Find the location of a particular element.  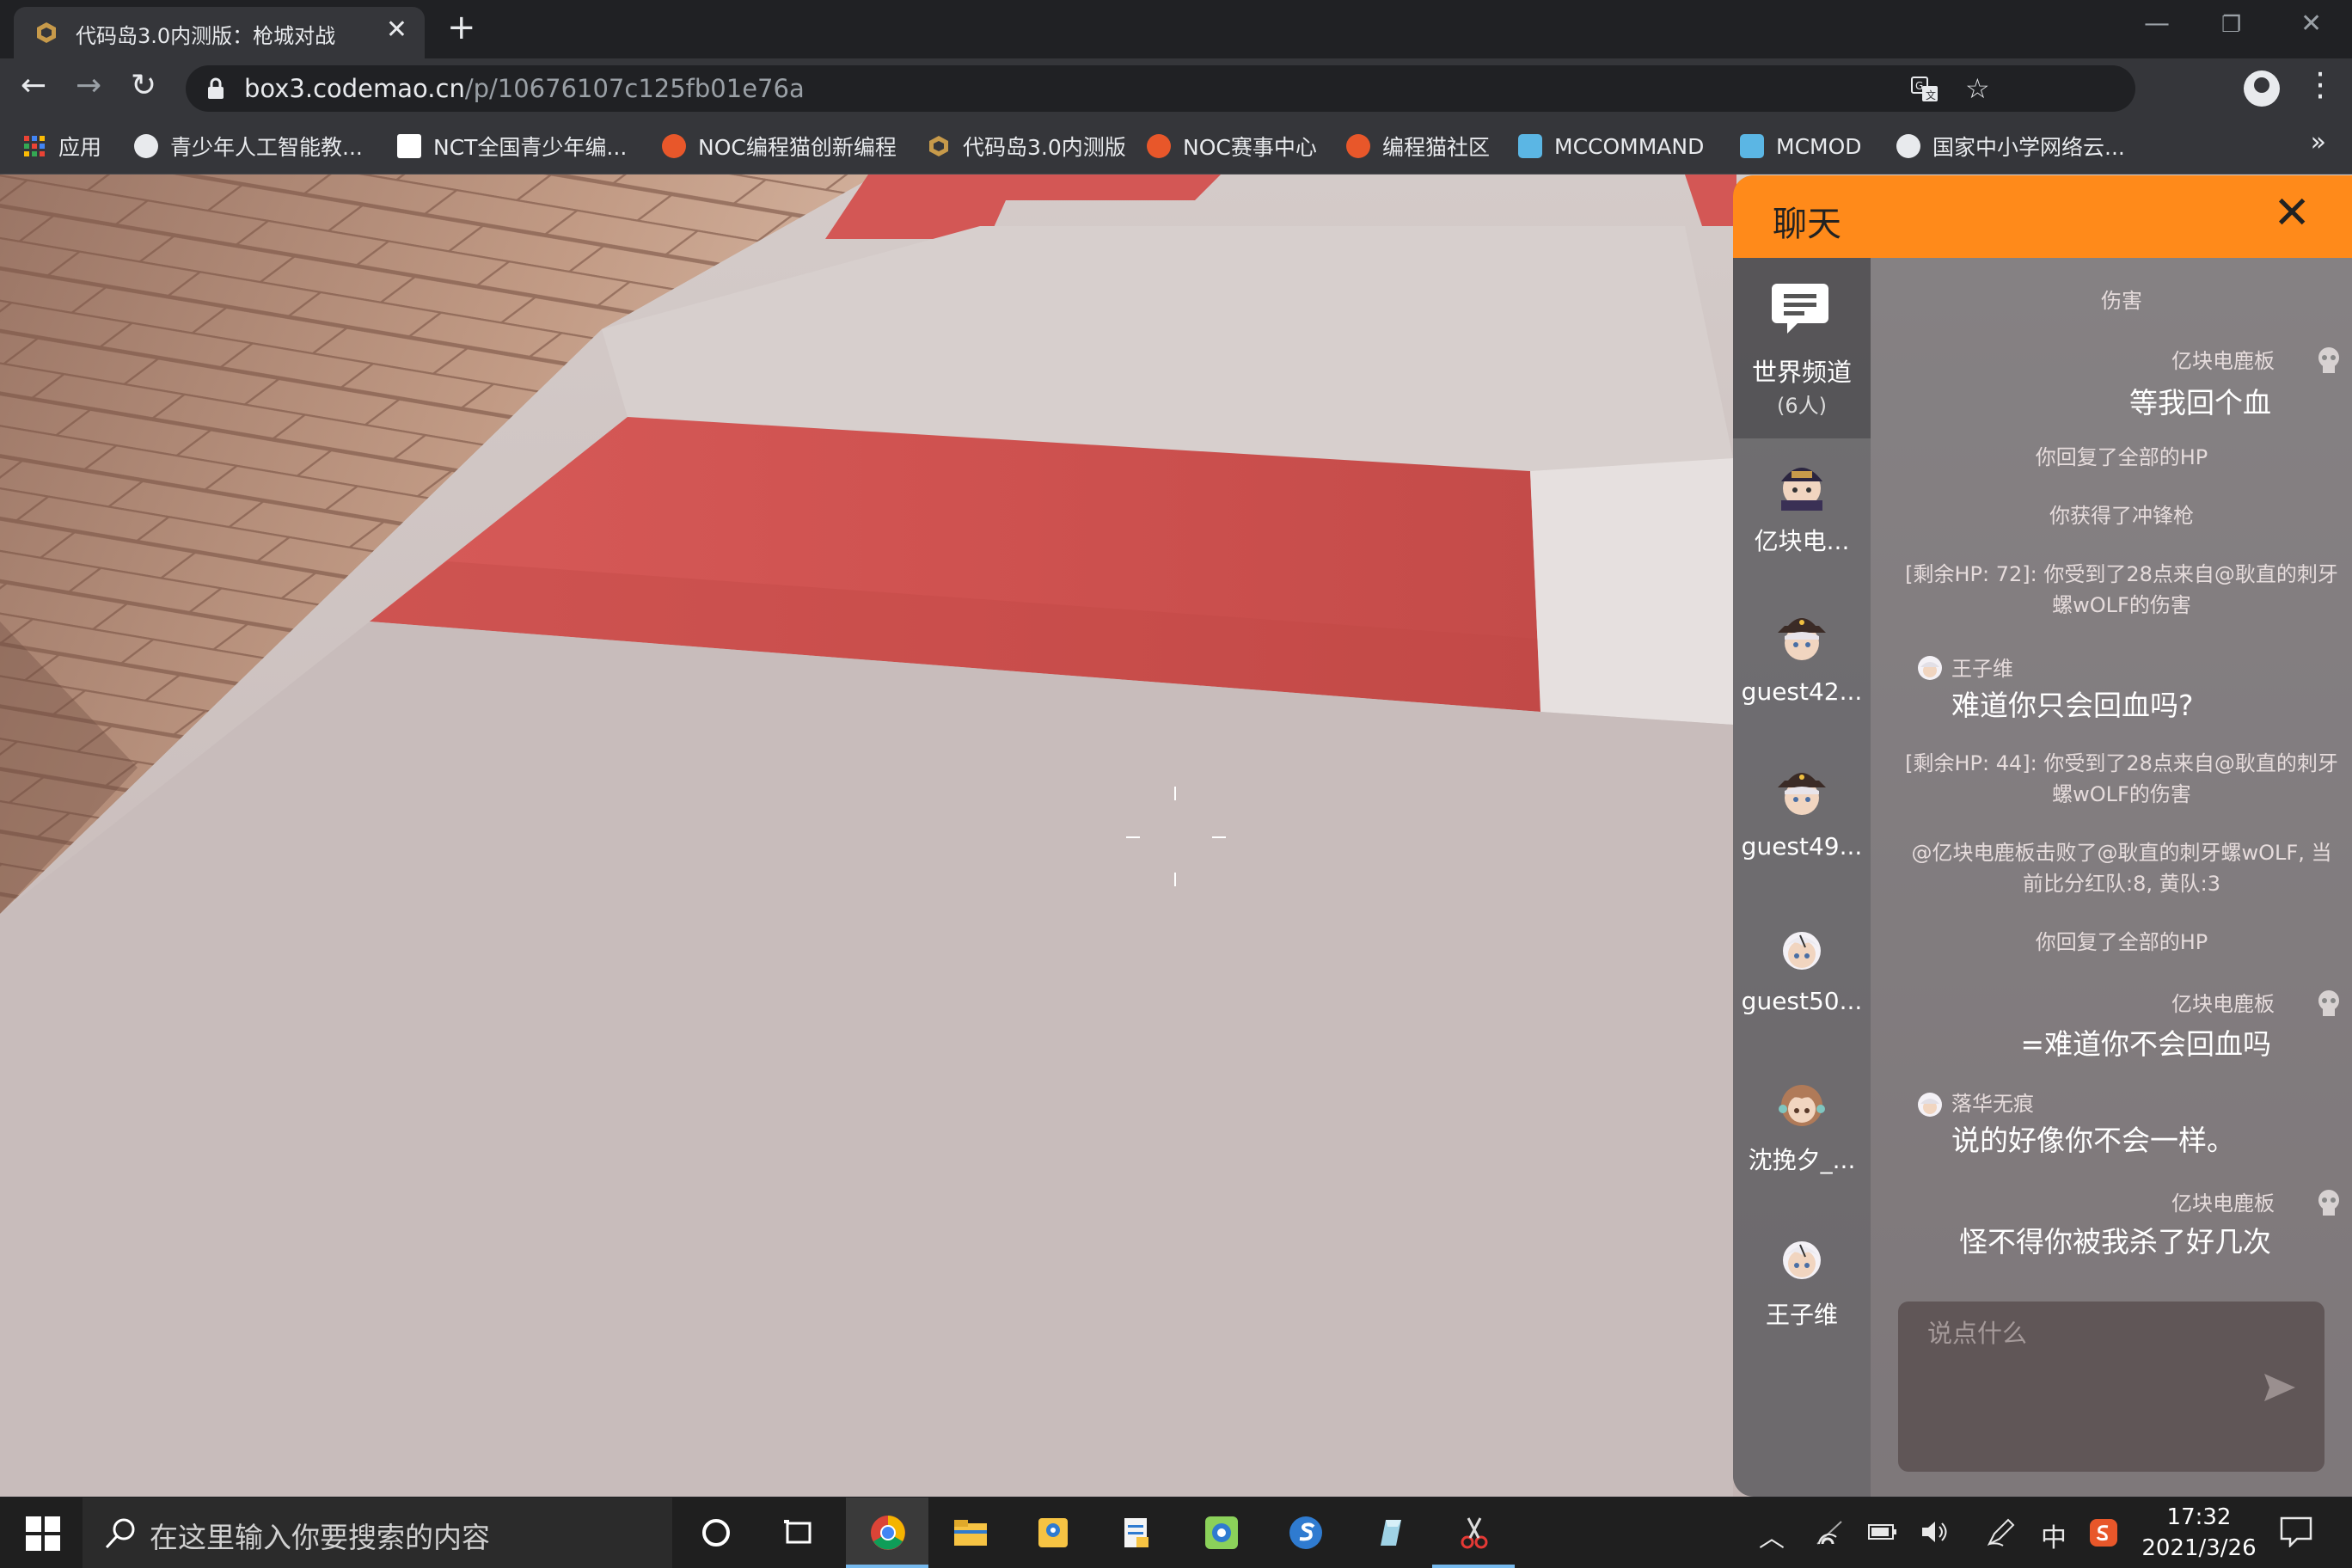

user-avatar-icon is located at coordinates (1930, 668).